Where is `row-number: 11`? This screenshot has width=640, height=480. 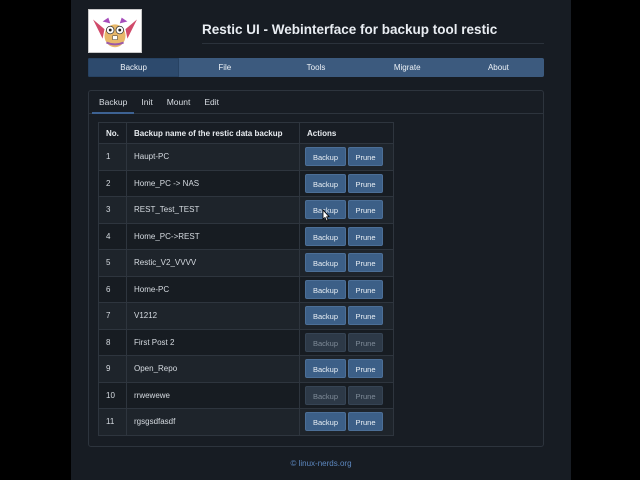 row-number: 11 is located at coordinates (112, 422).